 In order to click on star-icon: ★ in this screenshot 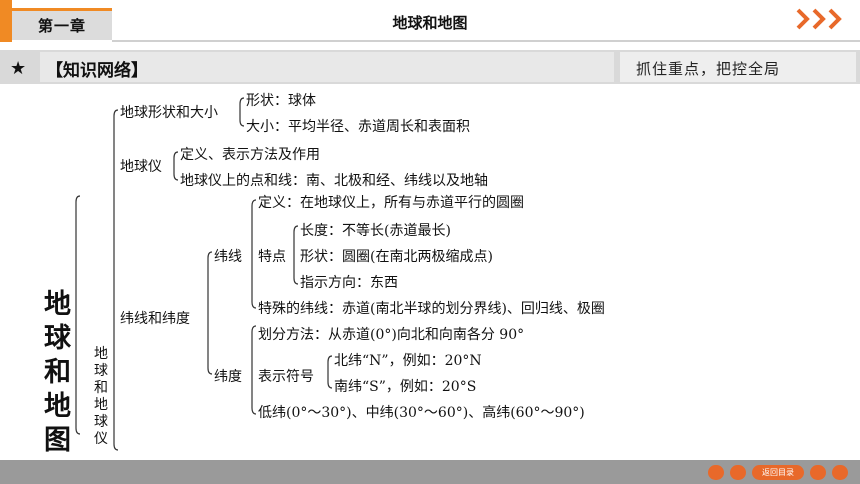, I will do `click(18, 68)`.